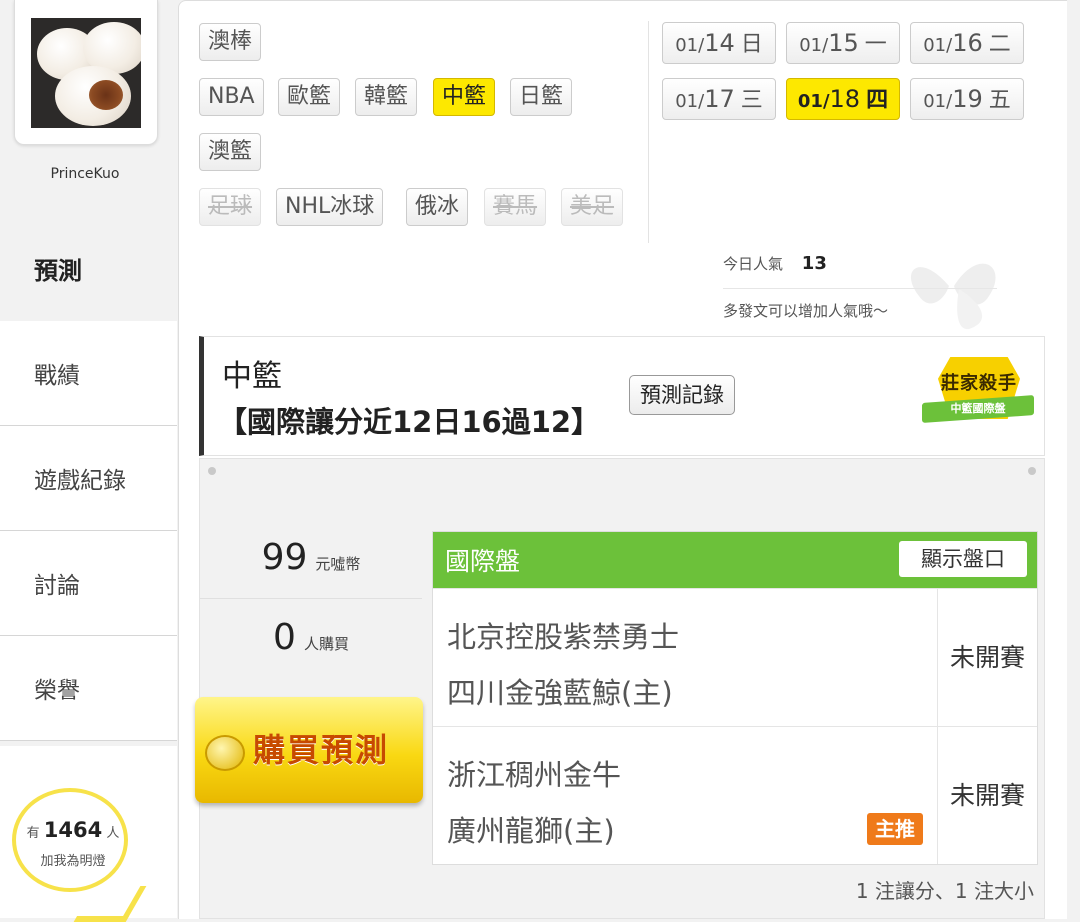 Image resolution: width=1080 pixels, height=922 pixels. I want to click on popularity-value: 13, so click(814, 263).